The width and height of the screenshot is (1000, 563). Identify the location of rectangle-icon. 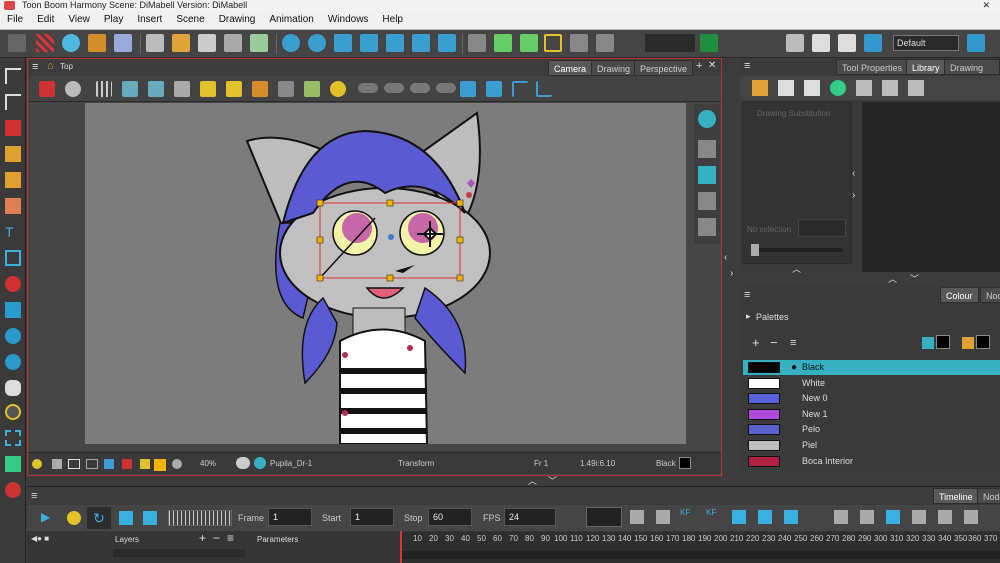
(13, 258).